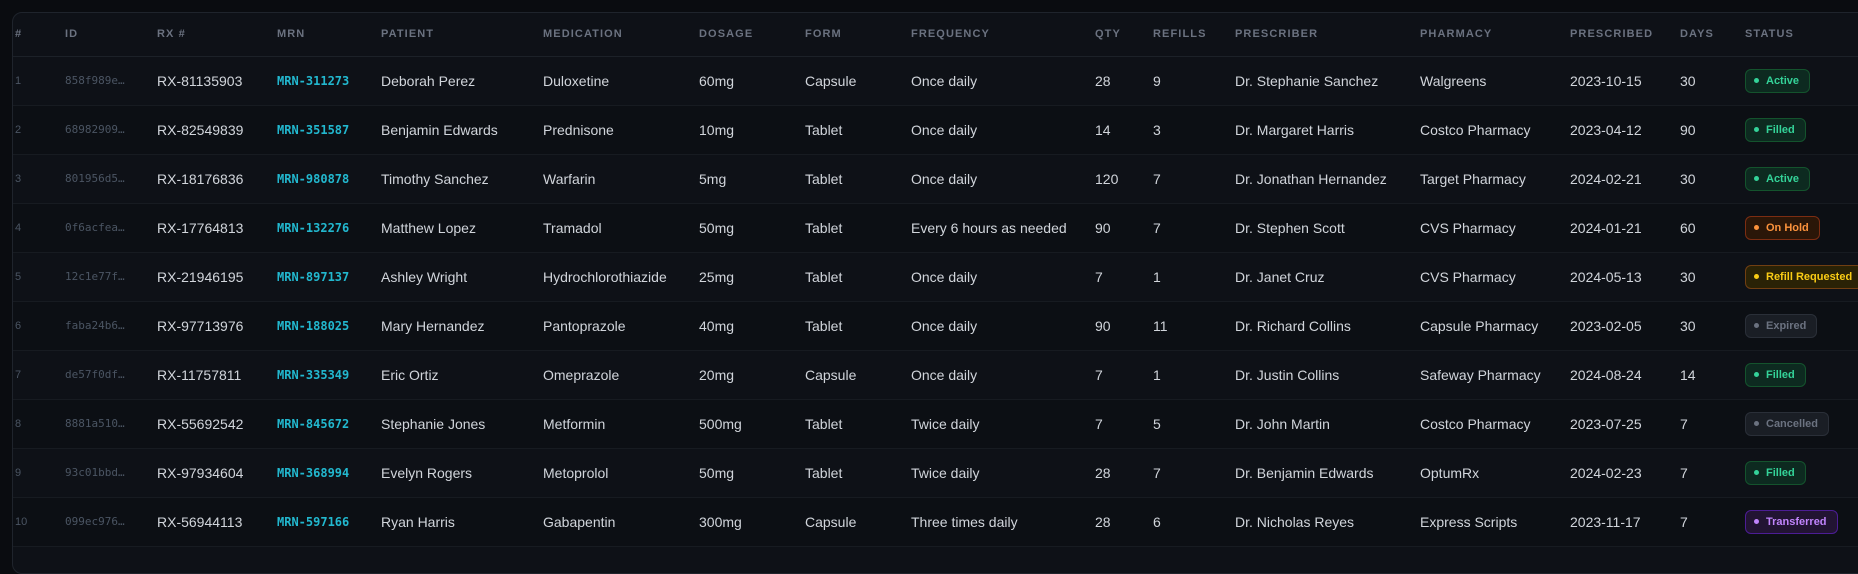 The image size is (1858, 574). Describe the element at coordinates (329, 129) in the screenshot. I see `cell-mrn: MRN-351587` at that location.